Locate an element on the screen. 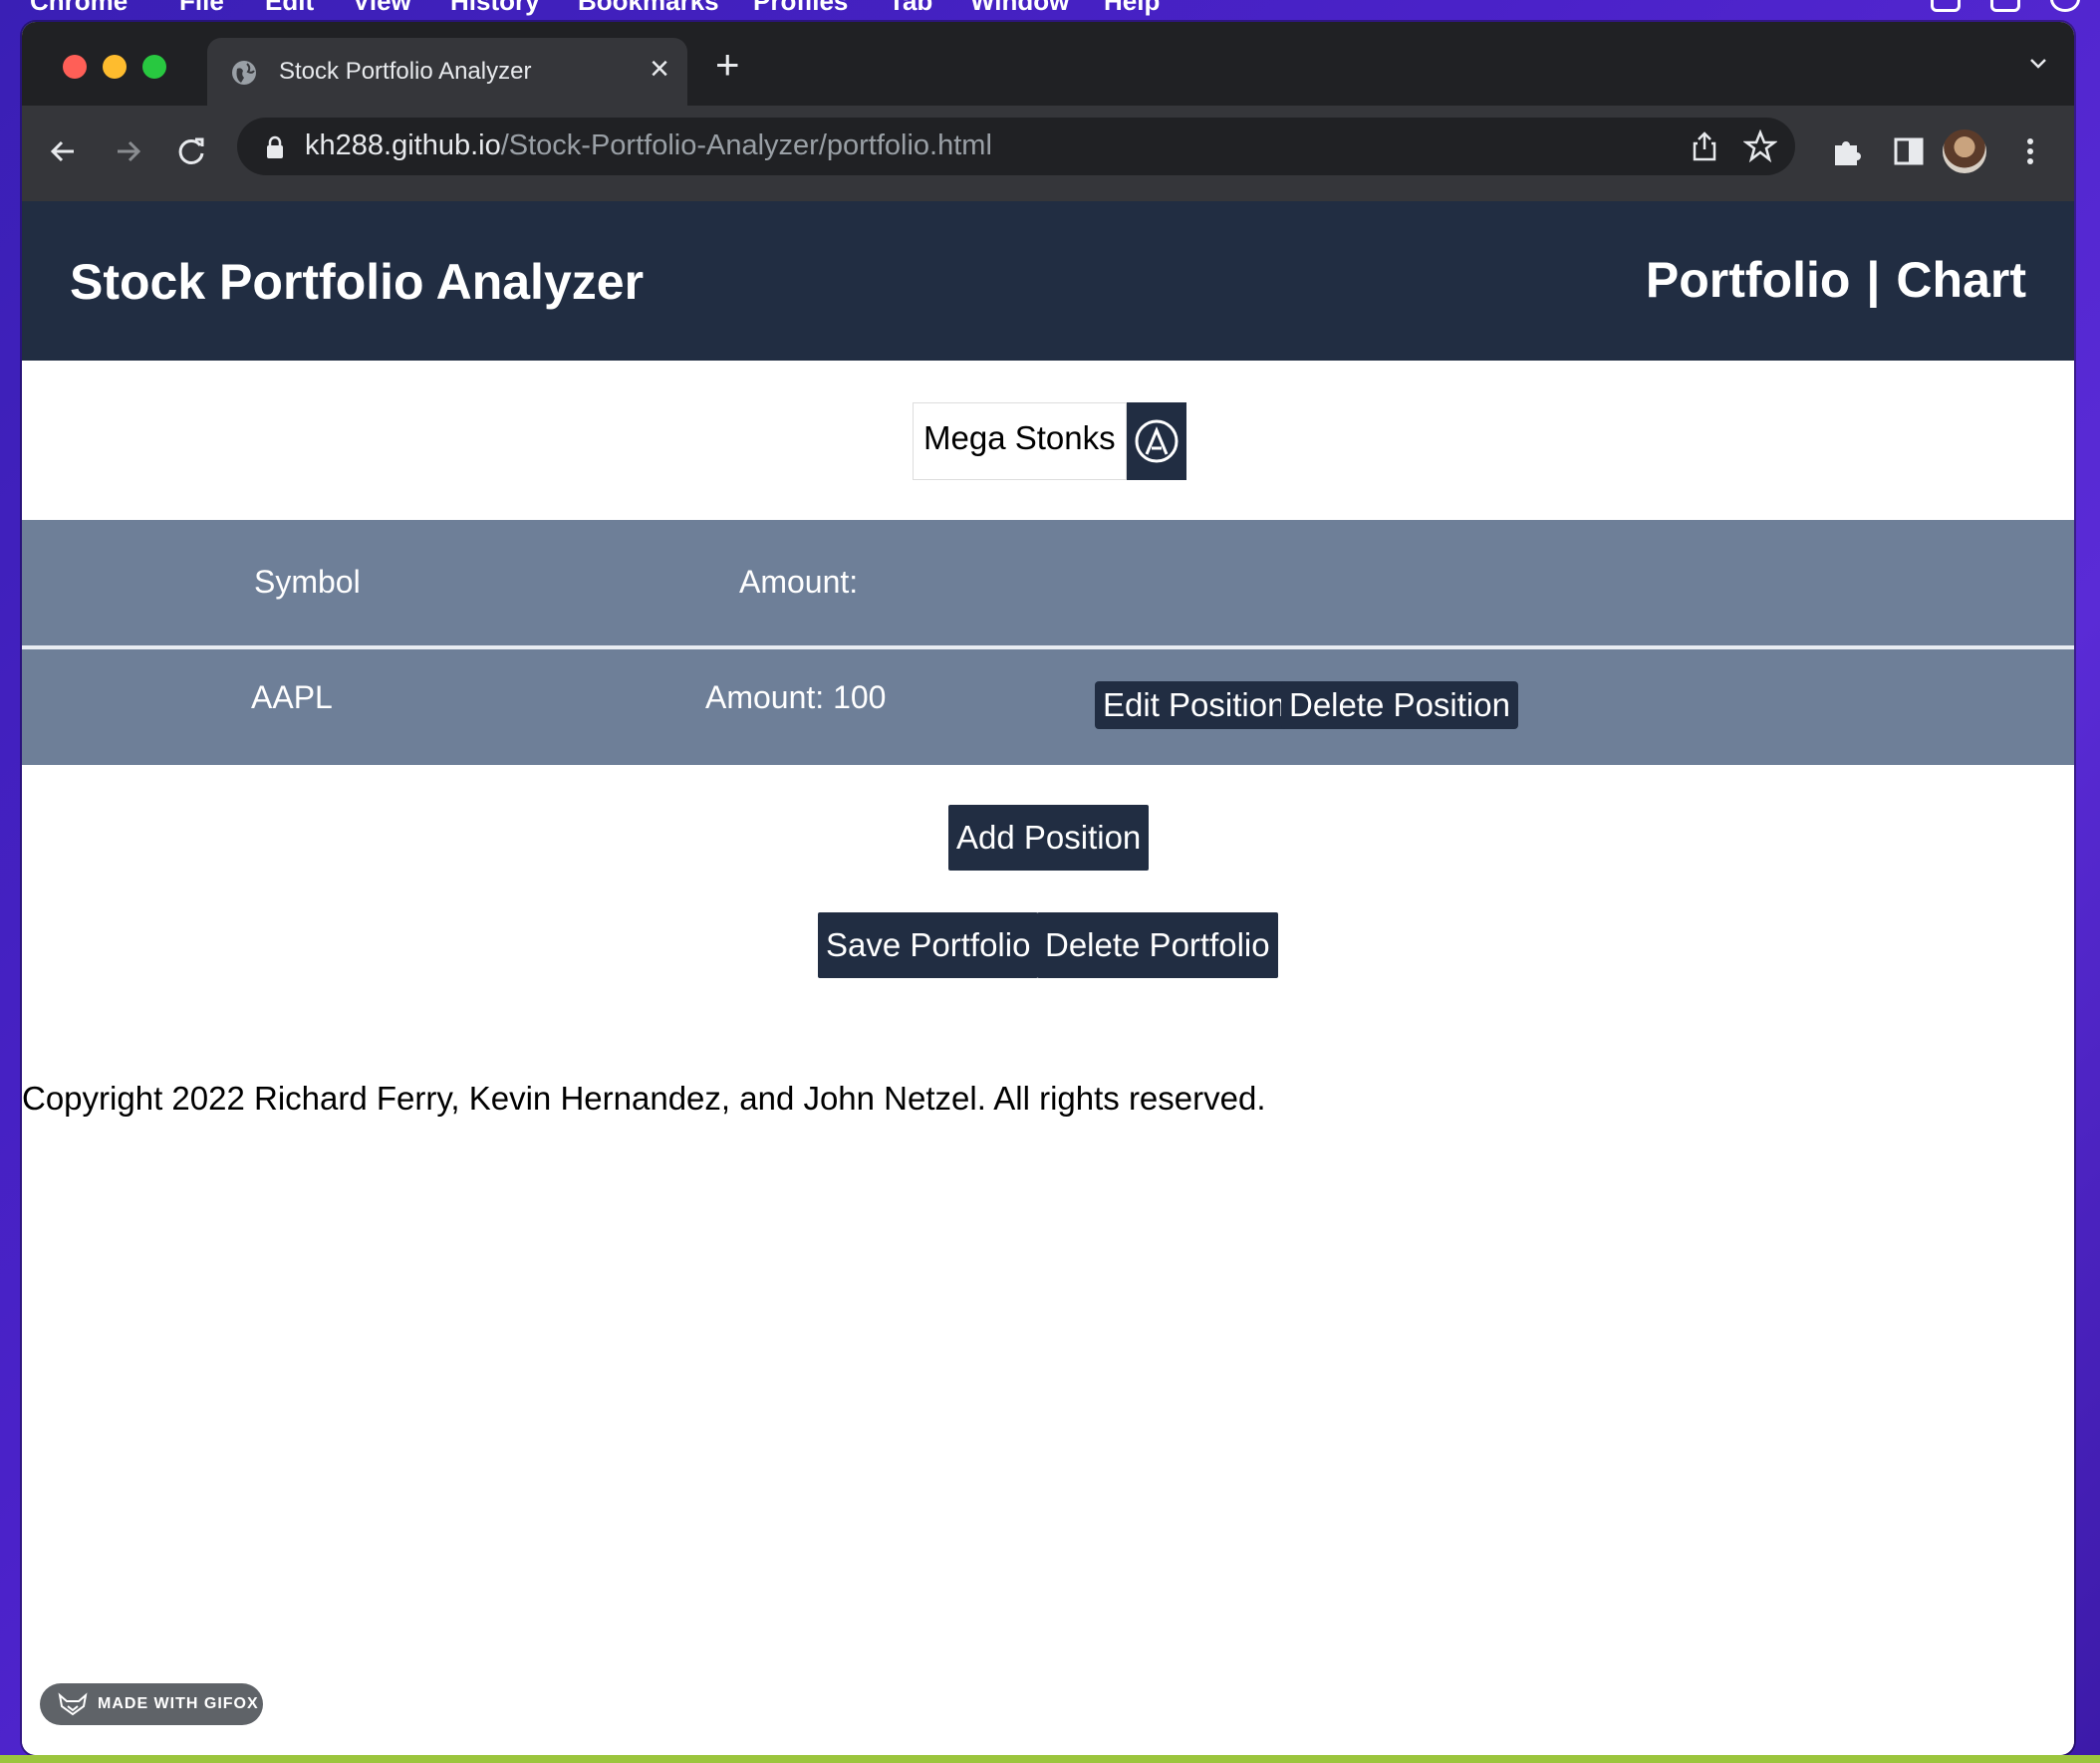 The height and width of the screenshot is (1763, 2100). tab-bar: Stock Portfolio Analyzer × + is located at coordinates (1048, 64).